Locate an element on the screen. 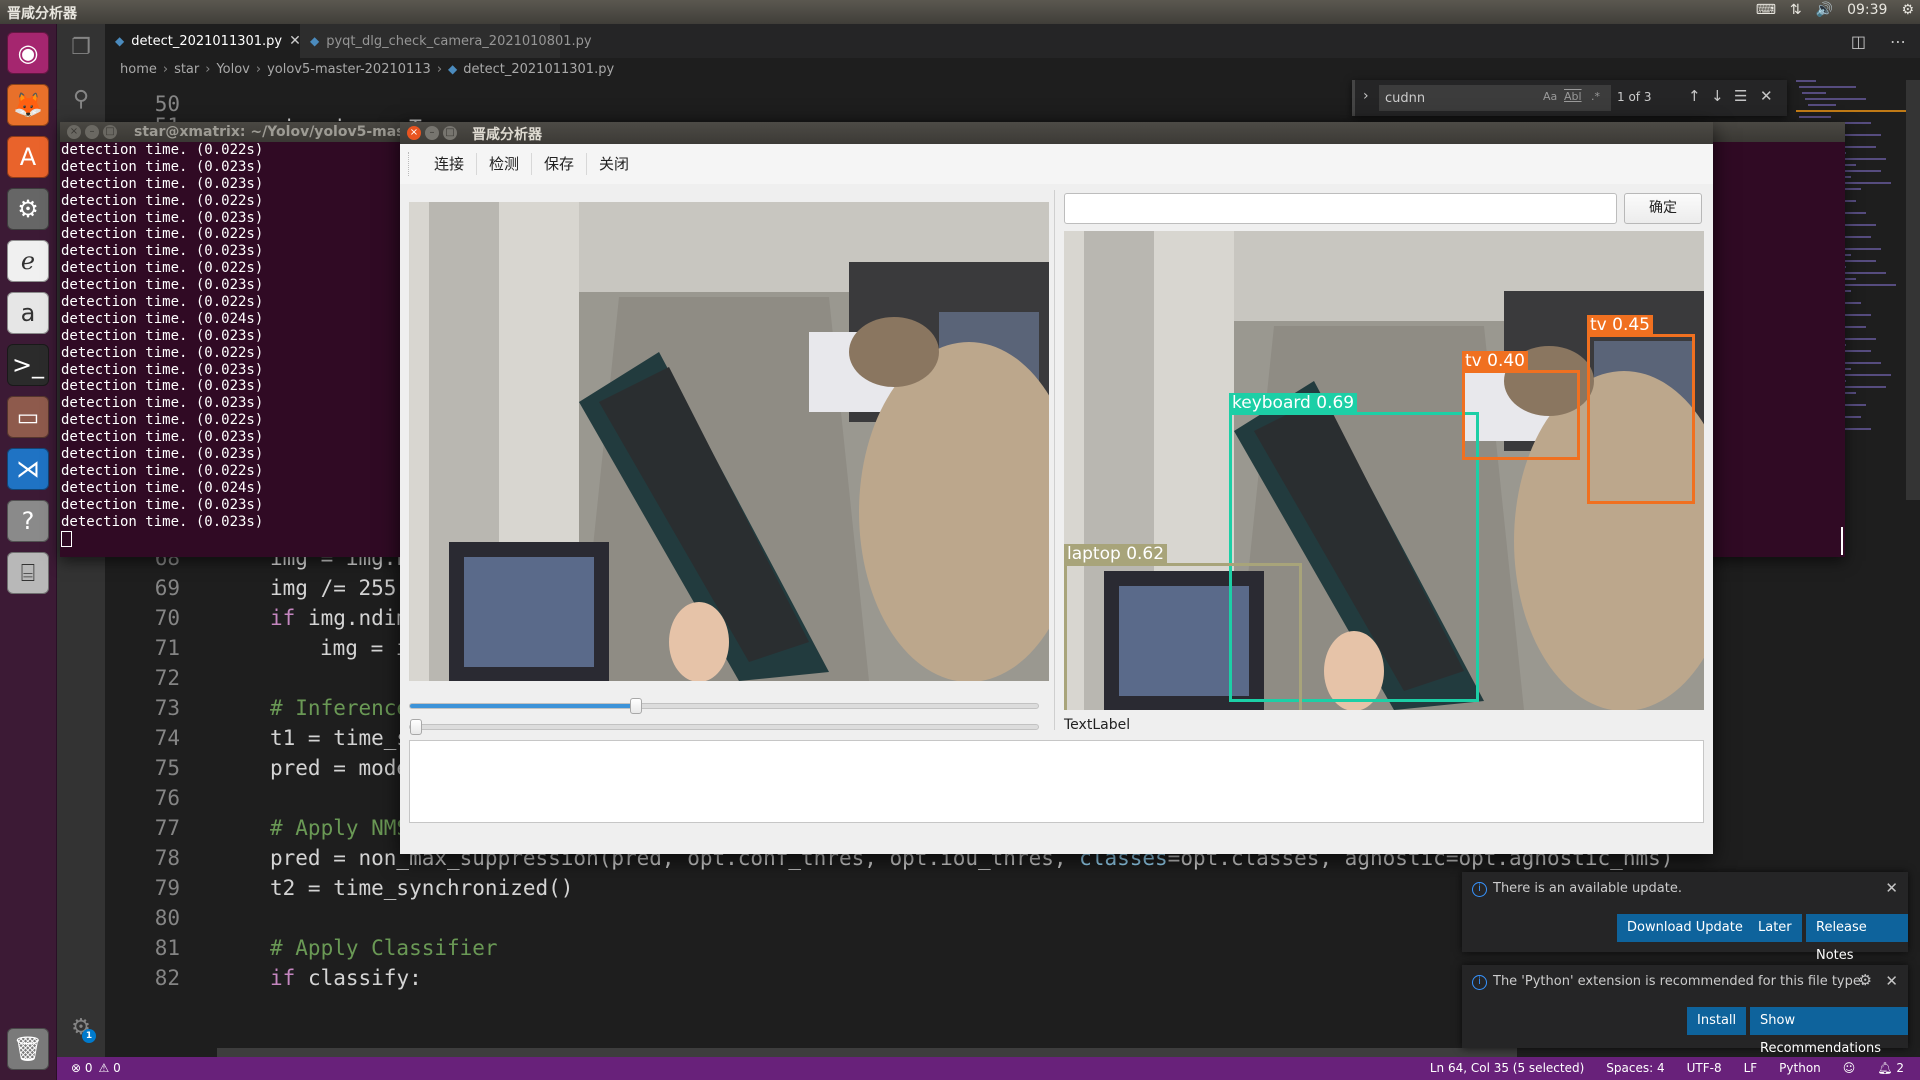 The width and height of the screenshot is (1920, 1080). launcher-software-center-icon: A is located at coordinates (28, 157).